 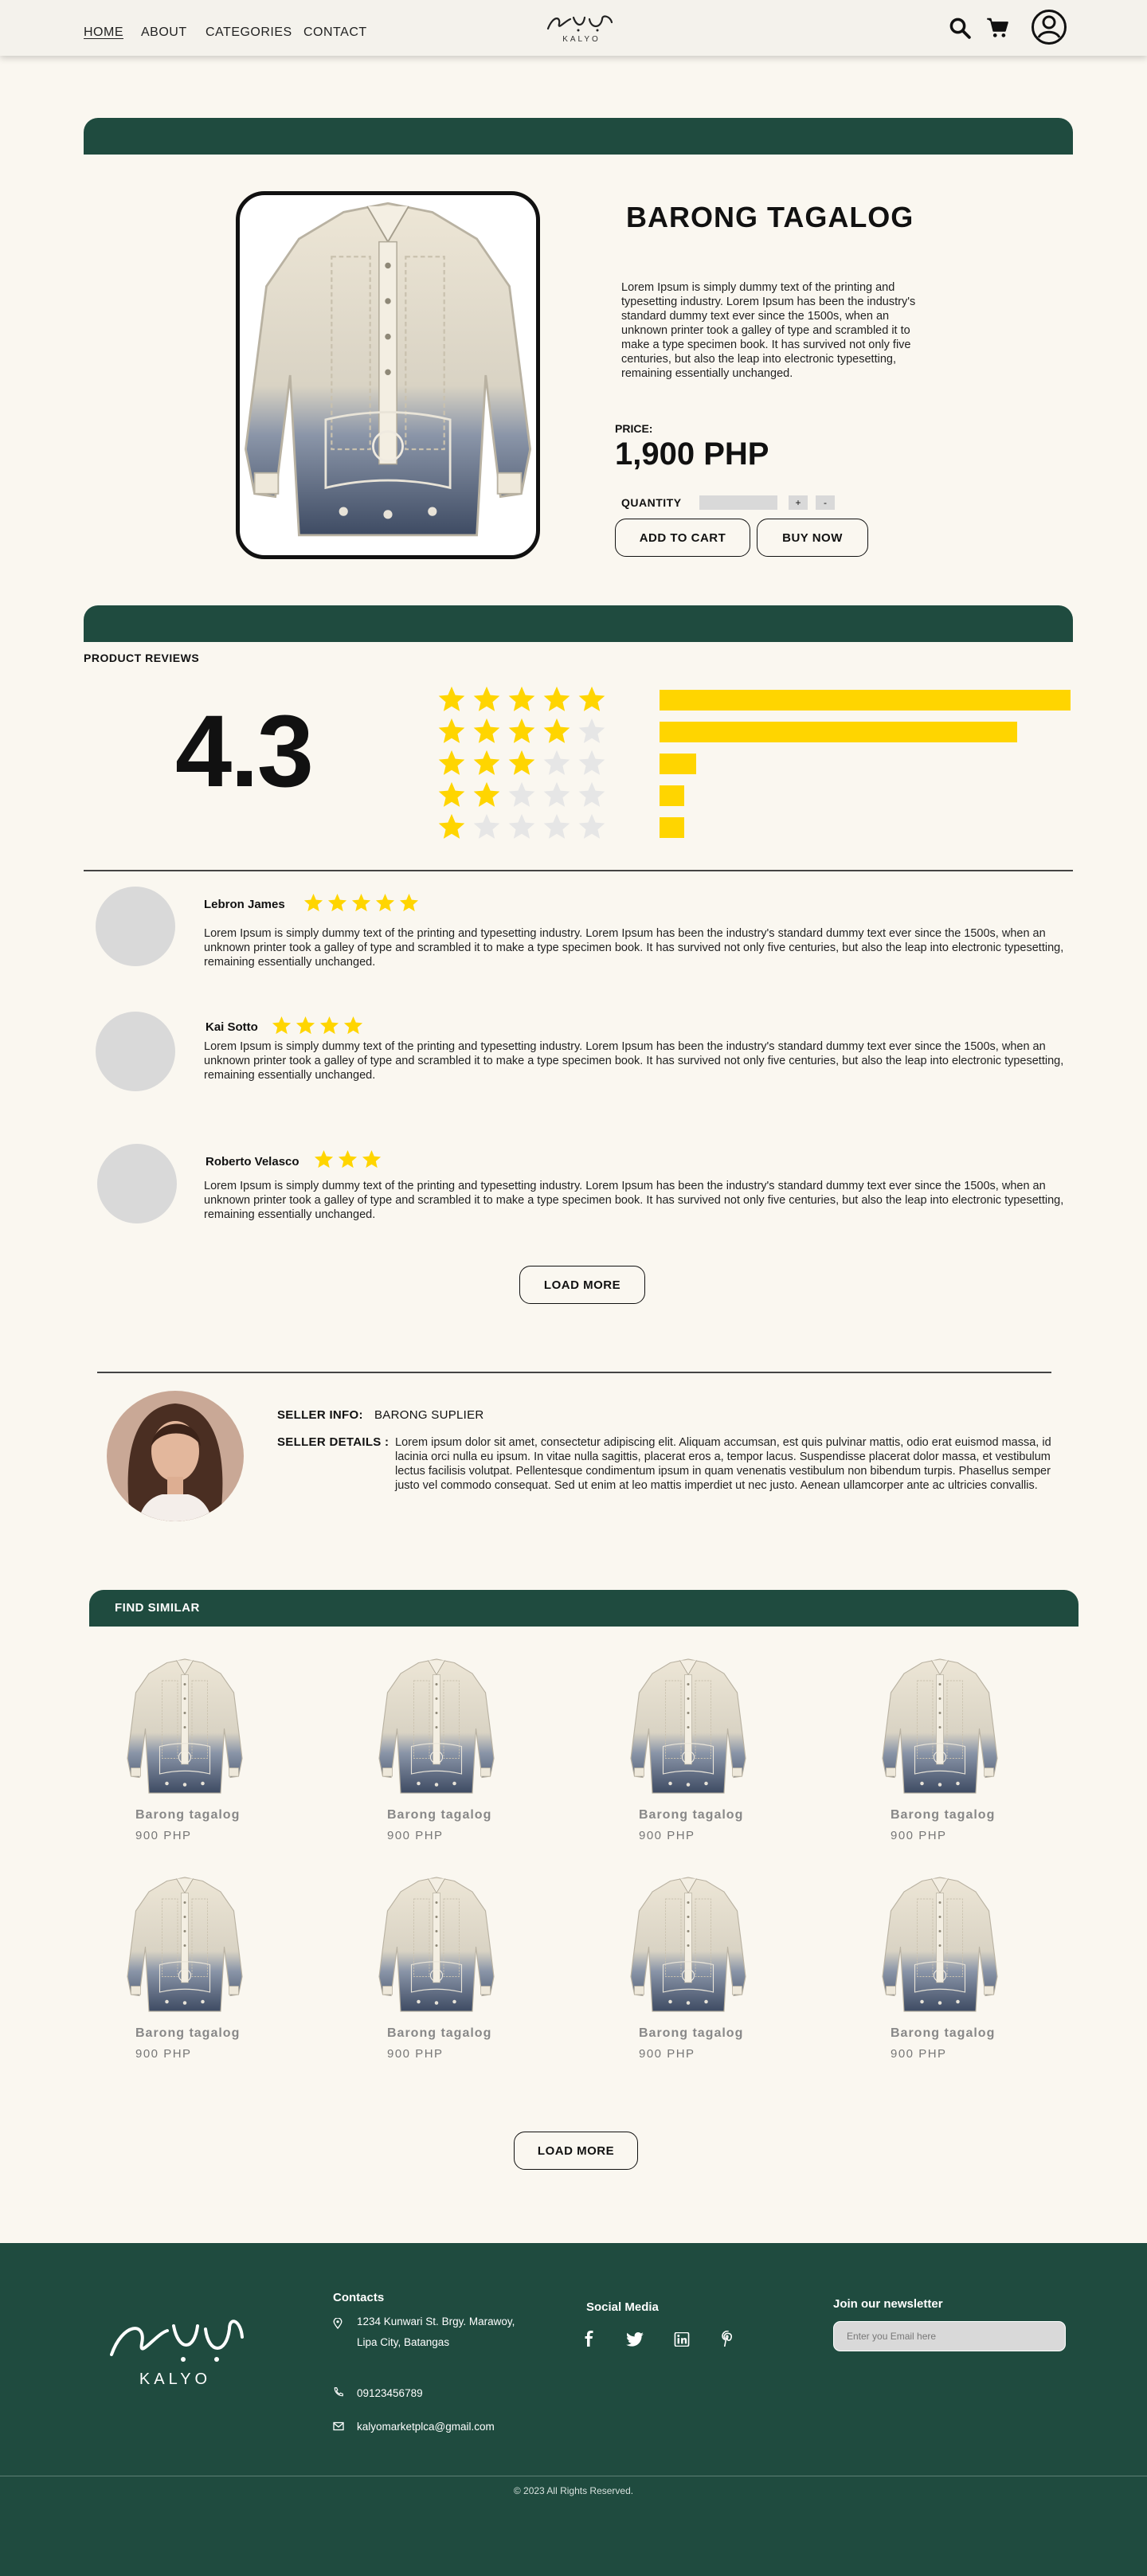 What do you see at coordinates (582, 1285) in the screenshot?
I see `load-more-reviews-button: LOAD MORE` at bounding box center [582, 1285].